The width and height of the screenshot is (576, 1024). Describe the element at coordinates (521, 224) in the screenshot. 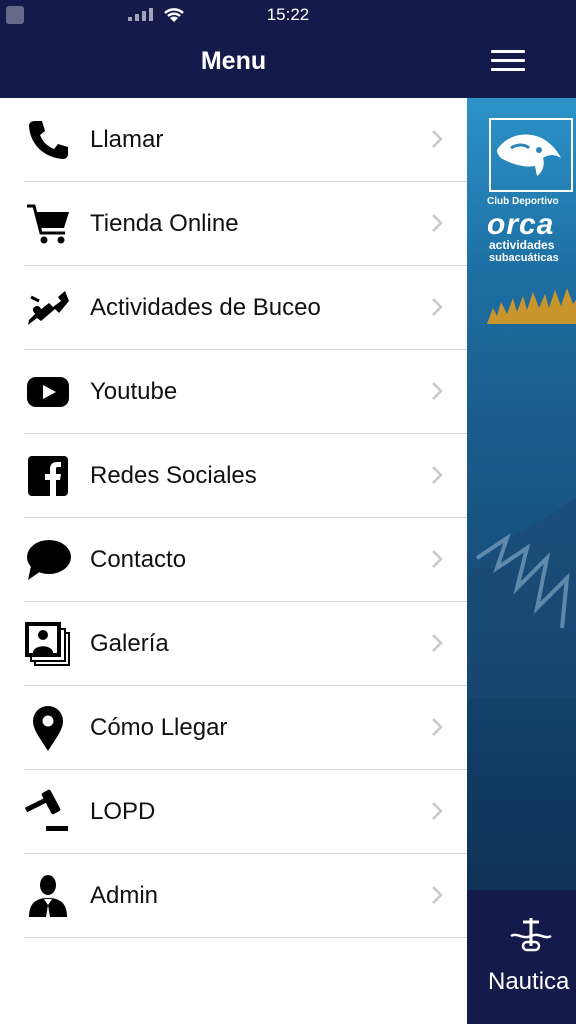

I see `brand-text: orca` at that location.